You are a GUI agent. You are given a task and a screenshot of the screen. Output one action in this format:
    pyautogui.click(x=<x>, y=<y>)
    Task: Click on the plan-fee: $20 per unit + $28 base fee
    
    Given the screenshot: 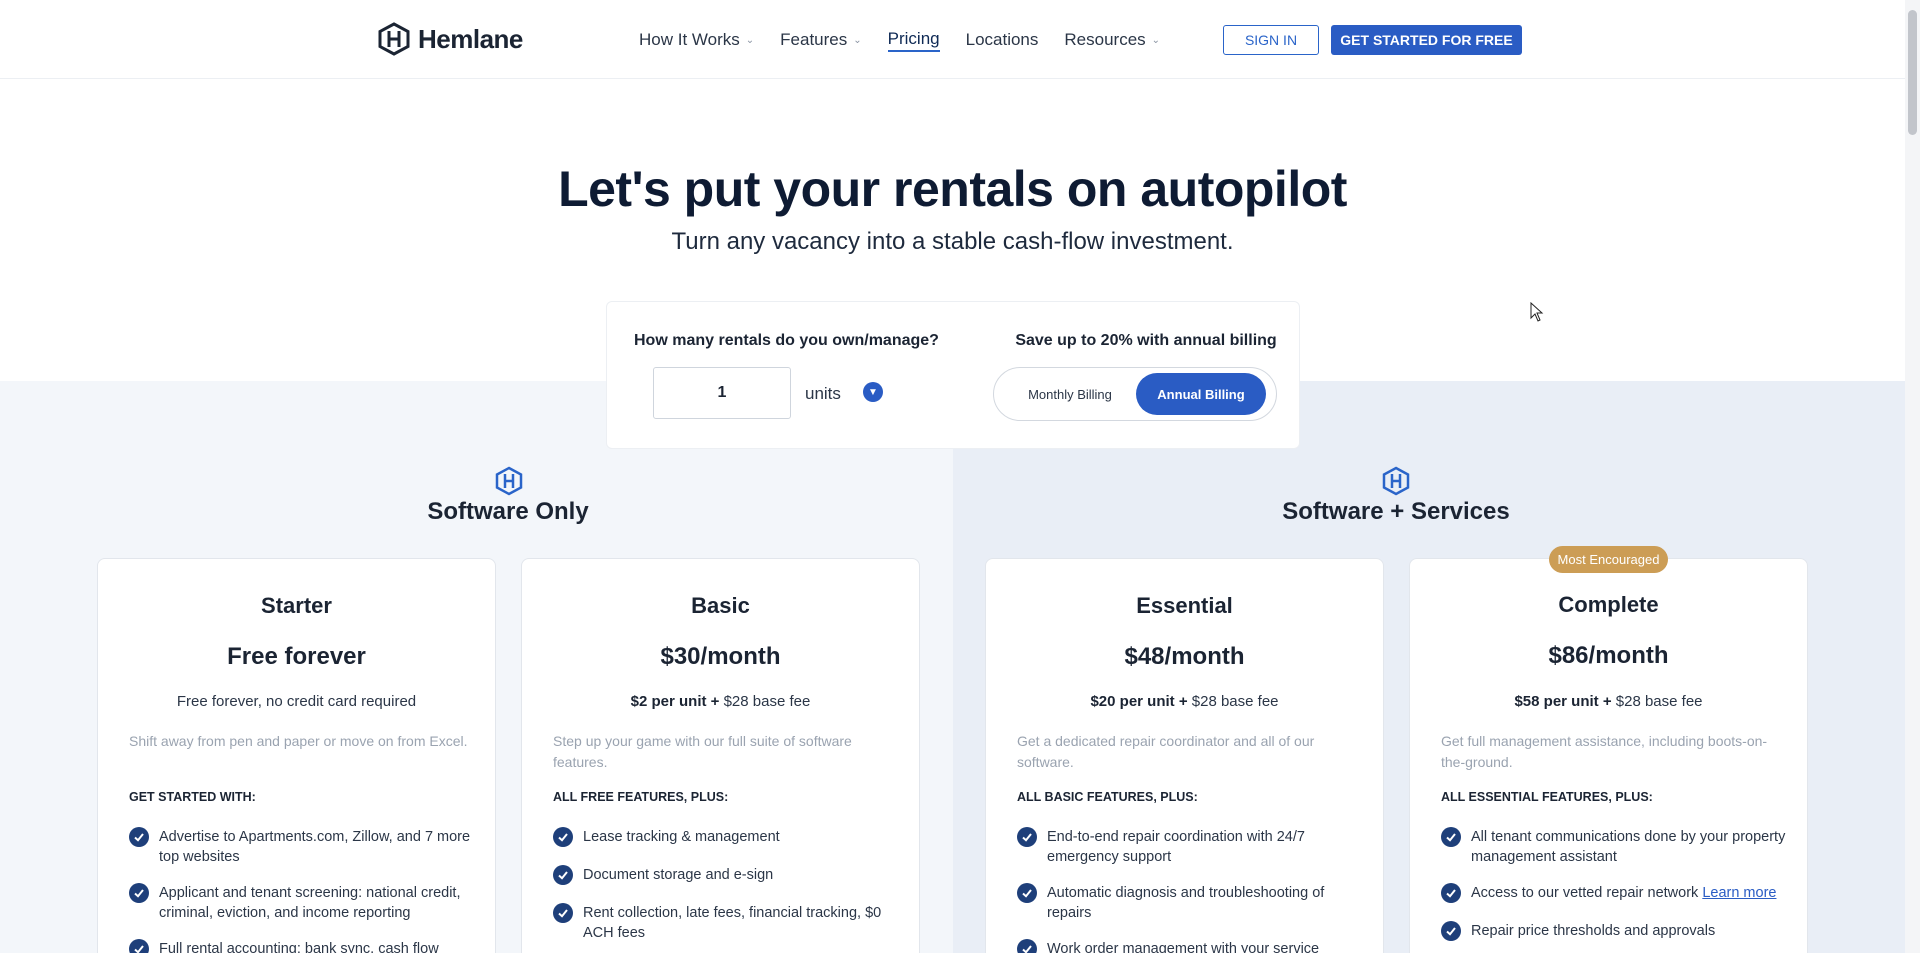 What is the action you would take?
    pyautogui.click(x=1184, y=701)
    